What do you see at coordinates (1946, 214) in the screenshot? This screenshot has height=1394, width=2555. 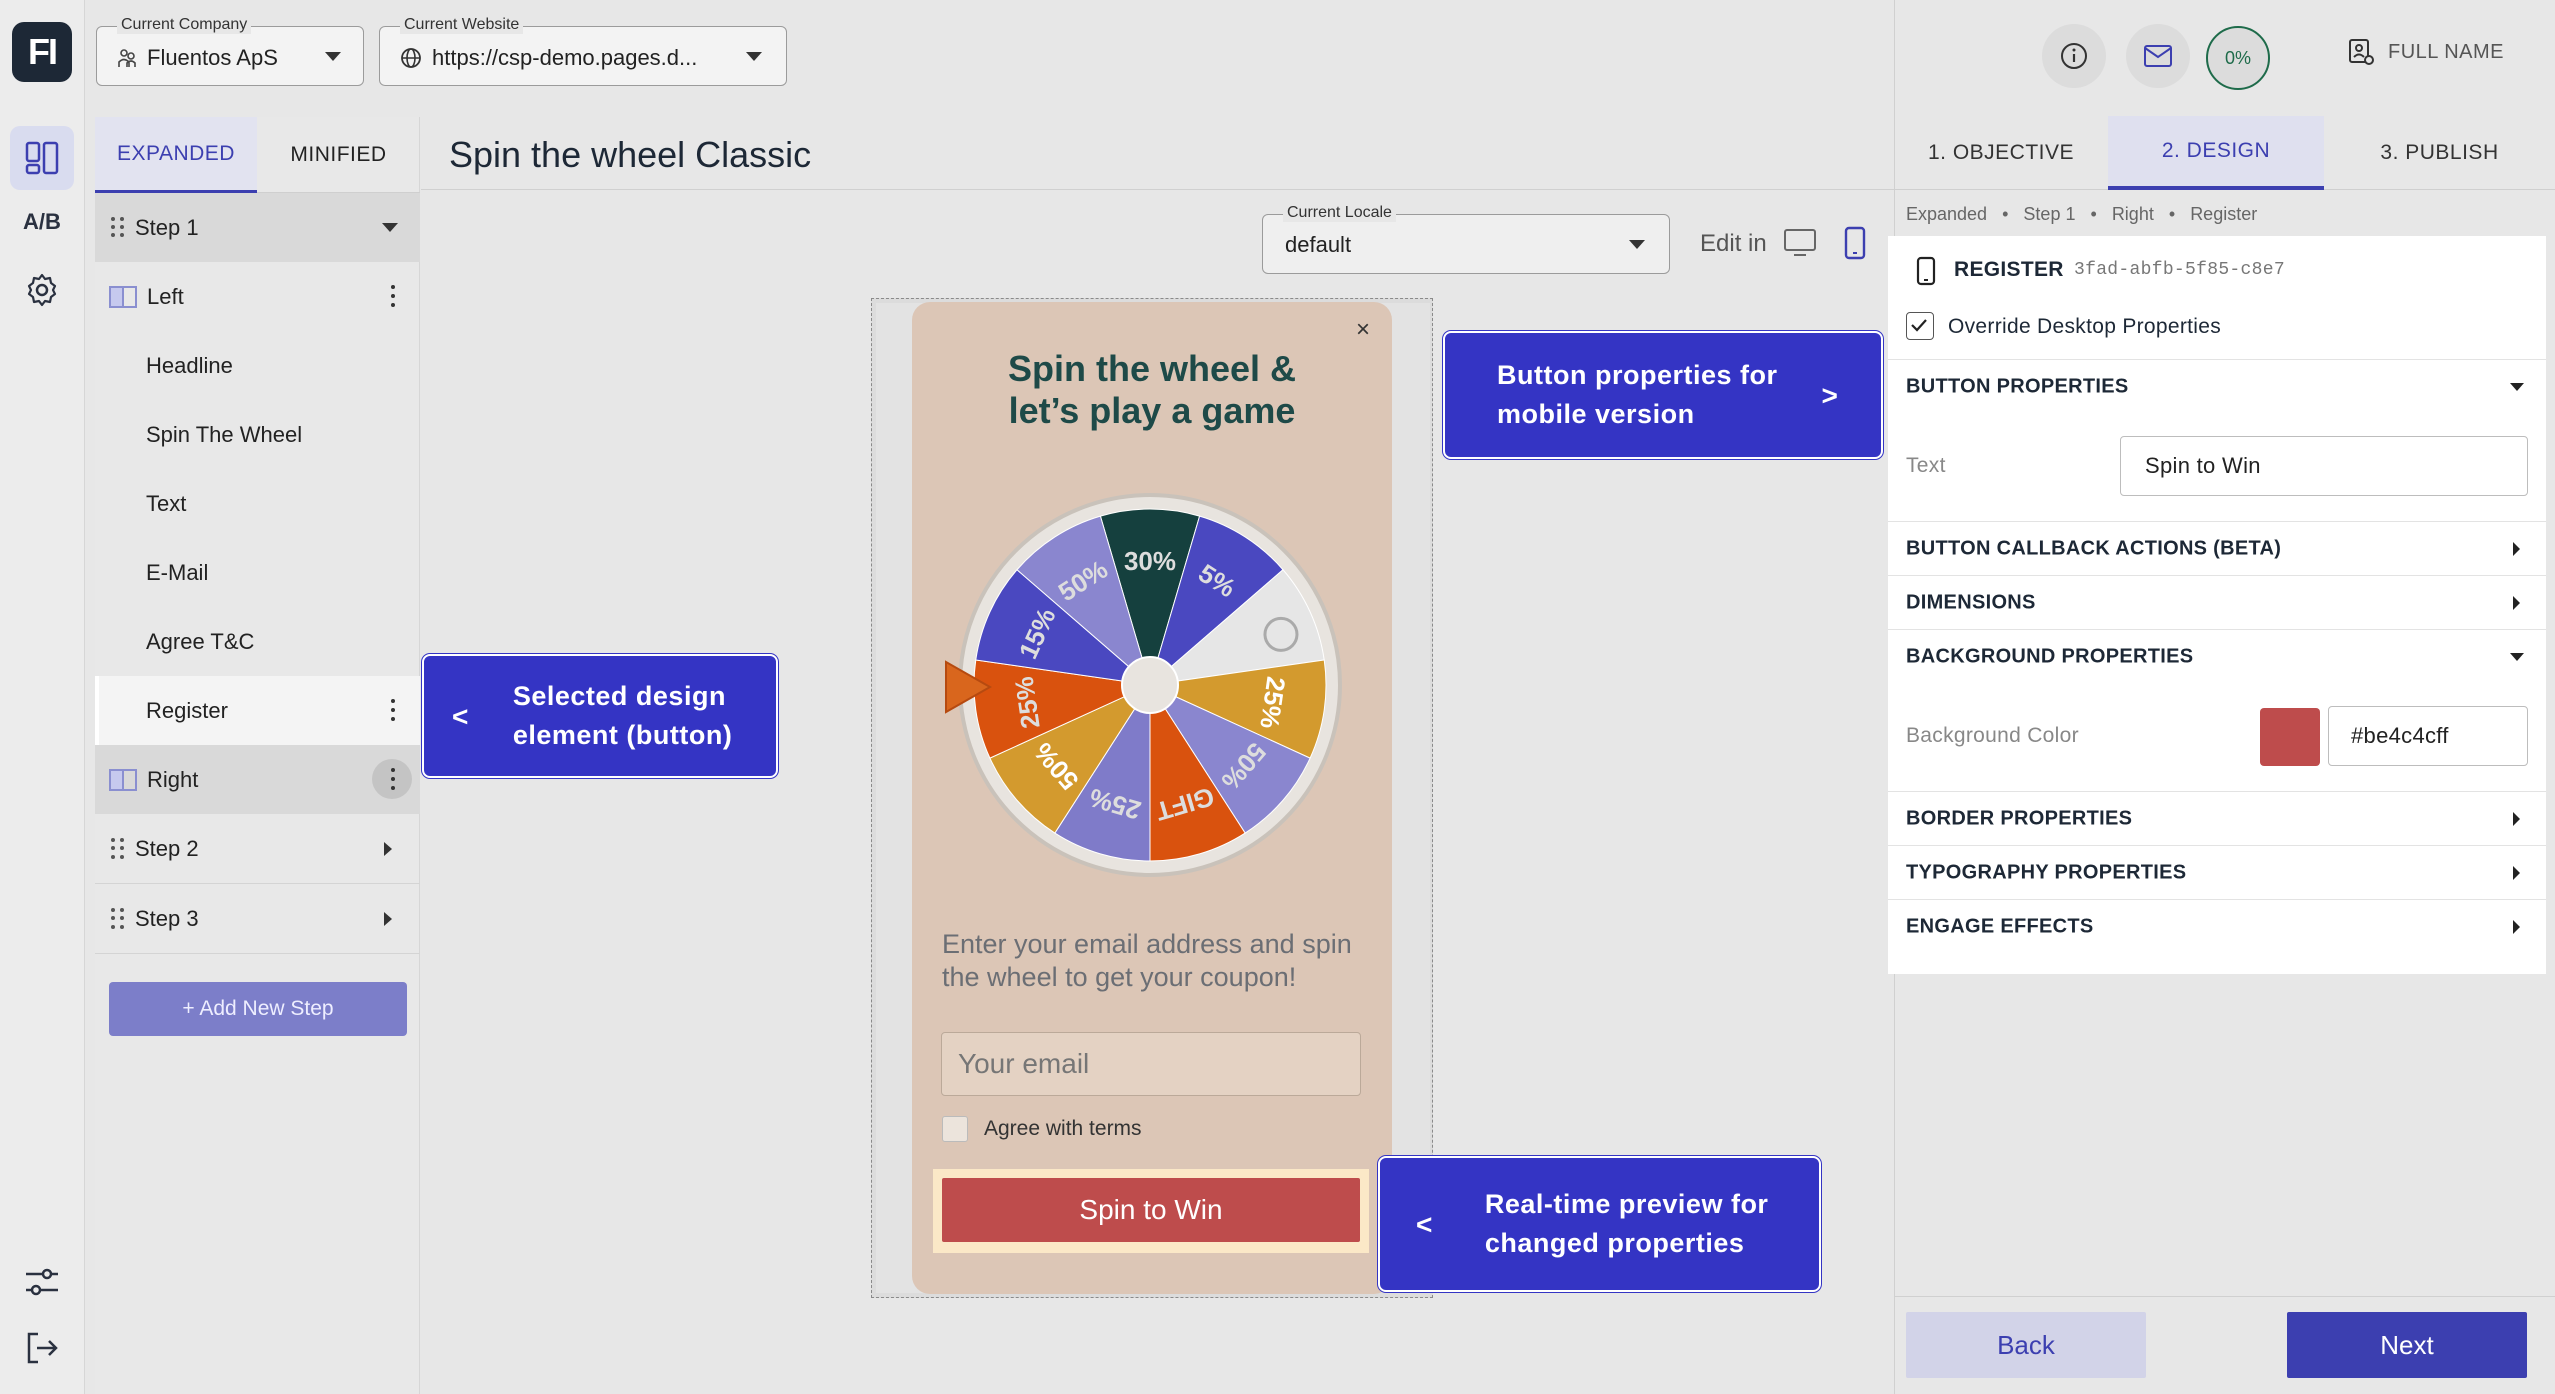 I see `breadcrumb-item: Expanded` at bounding box center [1946, 214].